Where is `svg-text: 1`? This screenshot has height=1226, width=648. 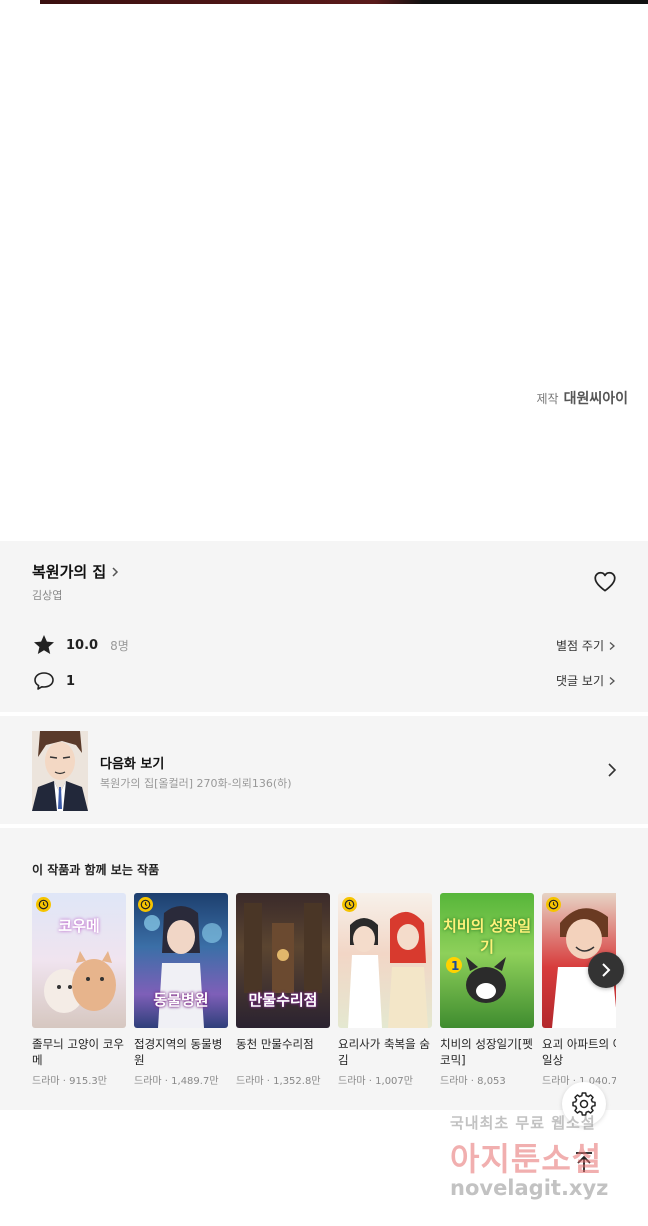
svg-text: 1 is located at coordinates (455, 966).